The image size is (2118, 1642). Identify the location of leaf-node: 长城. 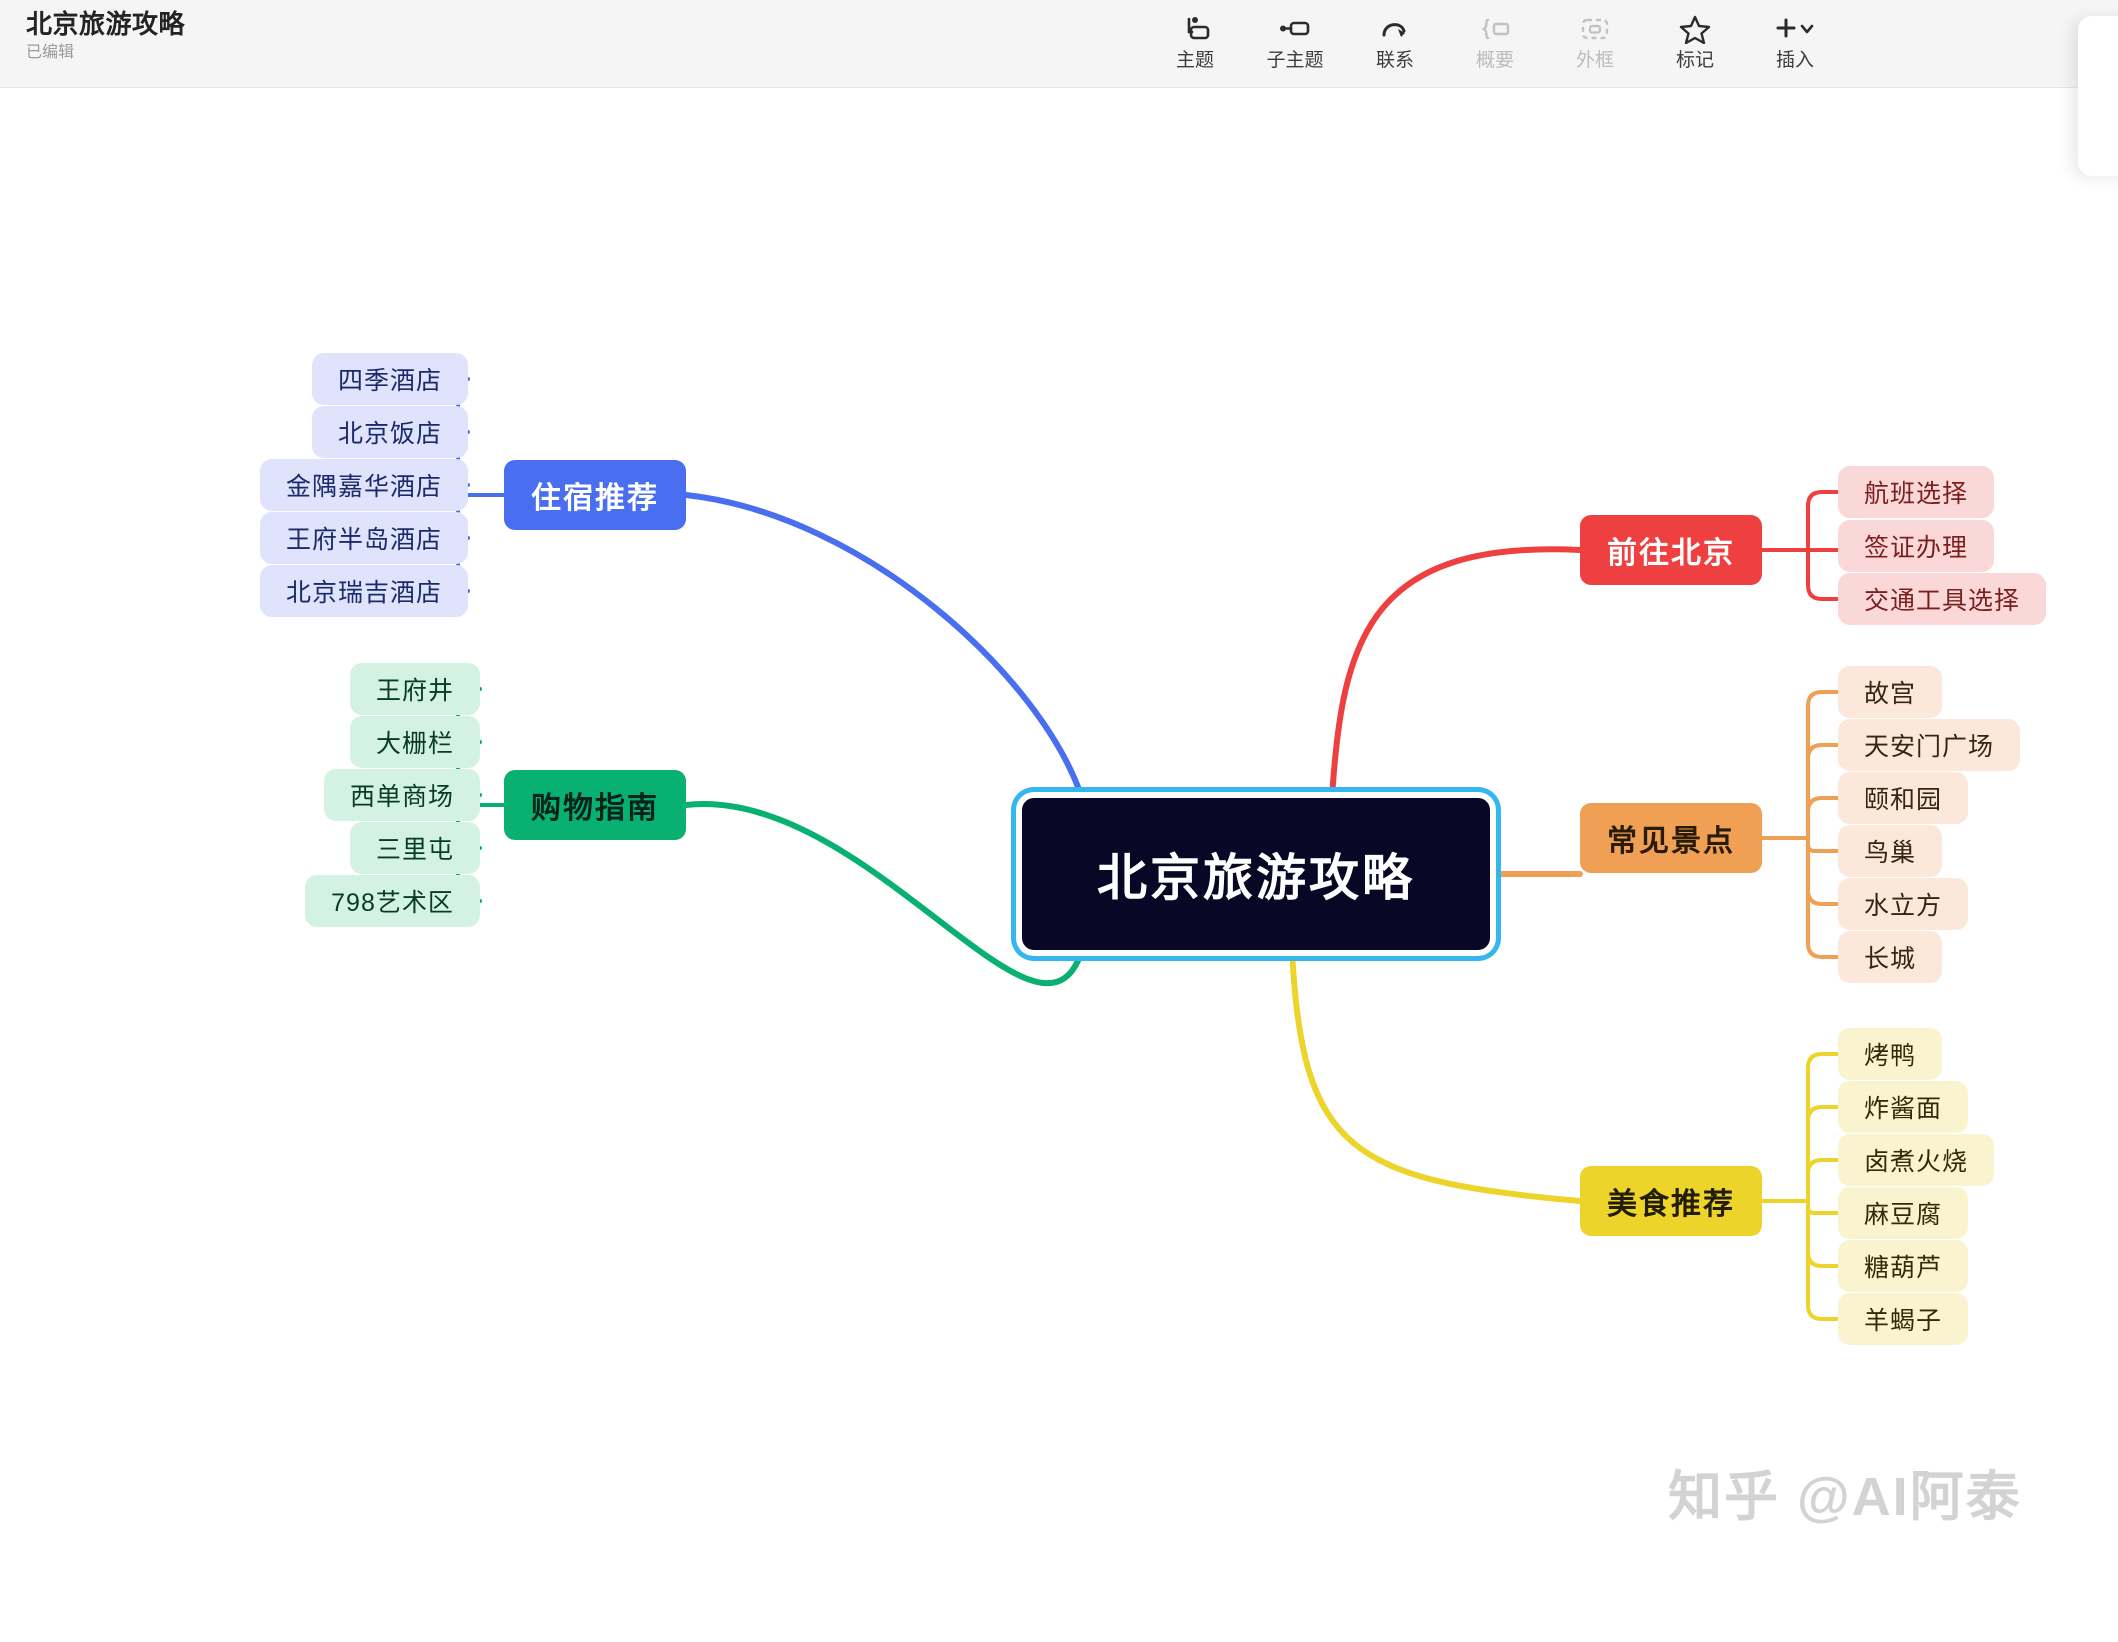
(1890, 957).